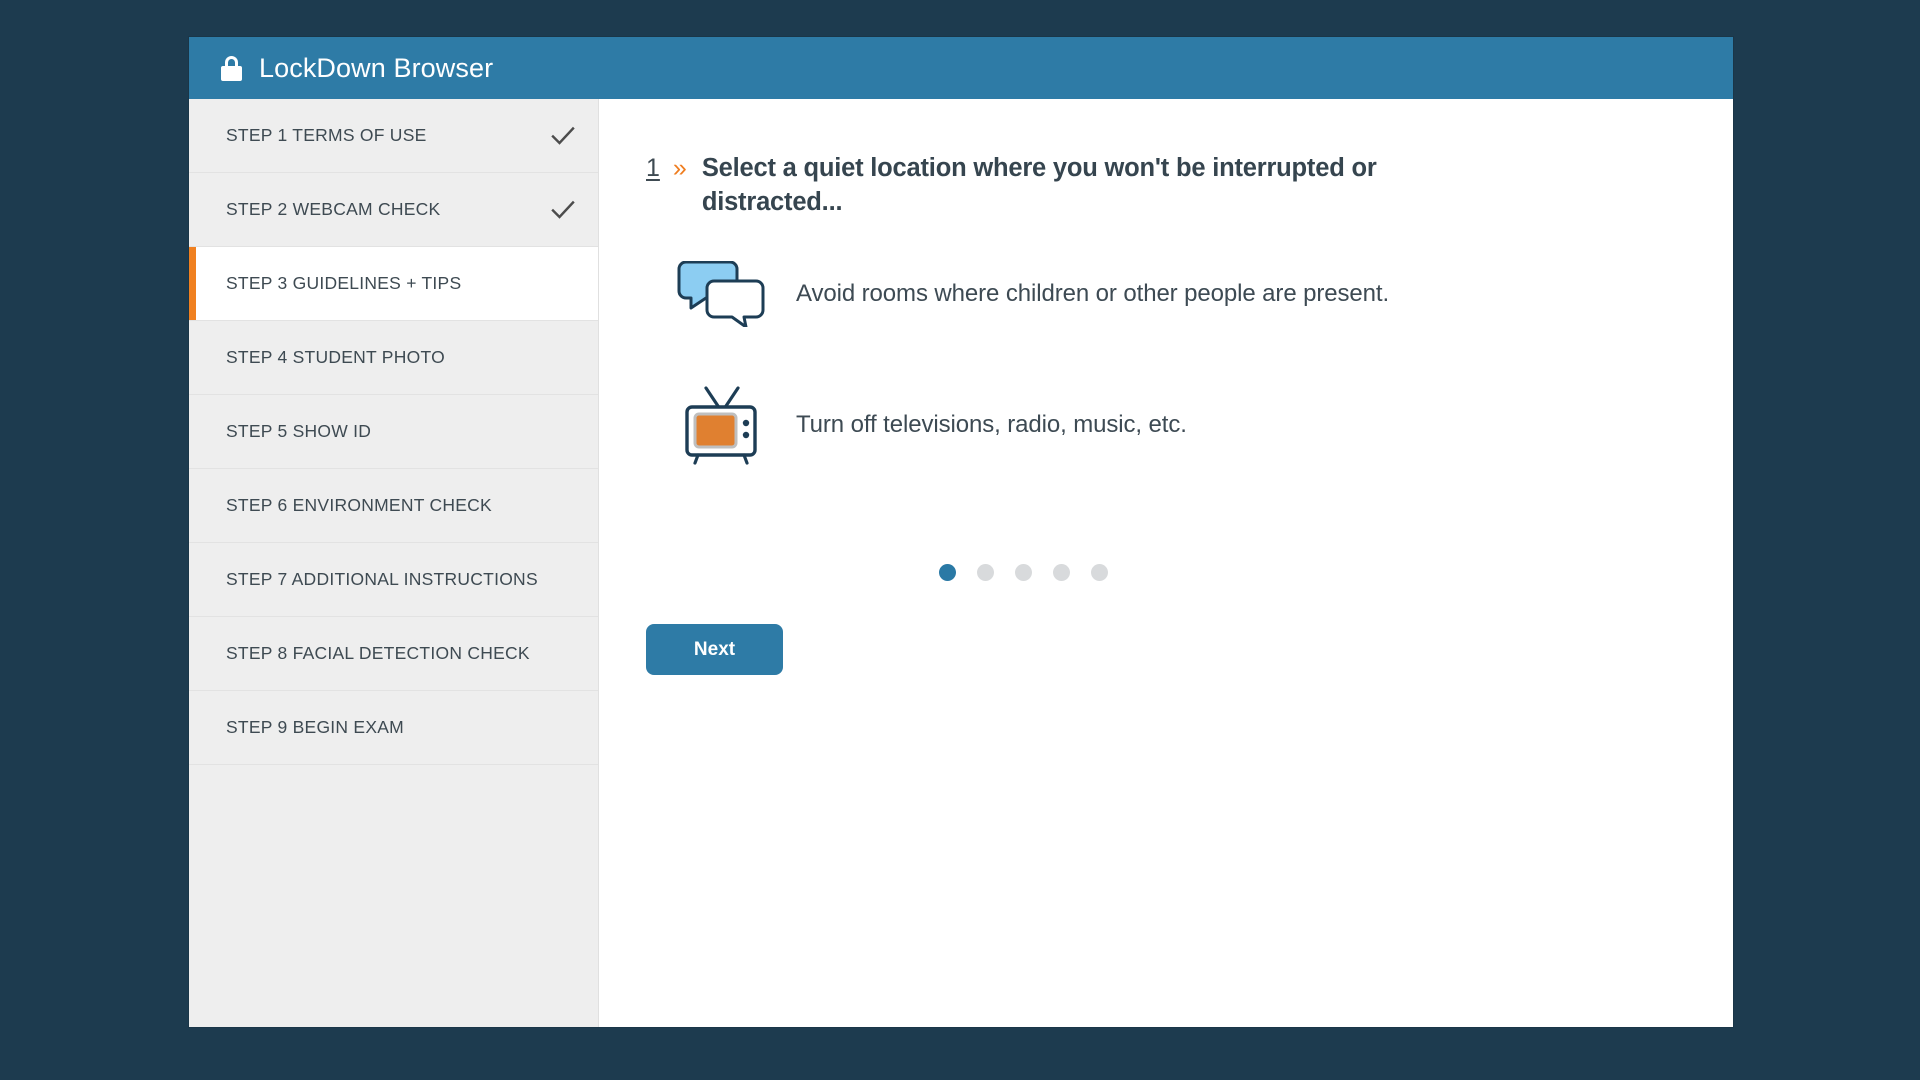 The image size is (1920, 1080). What do you see at coordinates (393, 432) in the screenshot?
I see `sidebar-item-step-5: STEP 5 SHOW ID` at bounding box center [393, 432].